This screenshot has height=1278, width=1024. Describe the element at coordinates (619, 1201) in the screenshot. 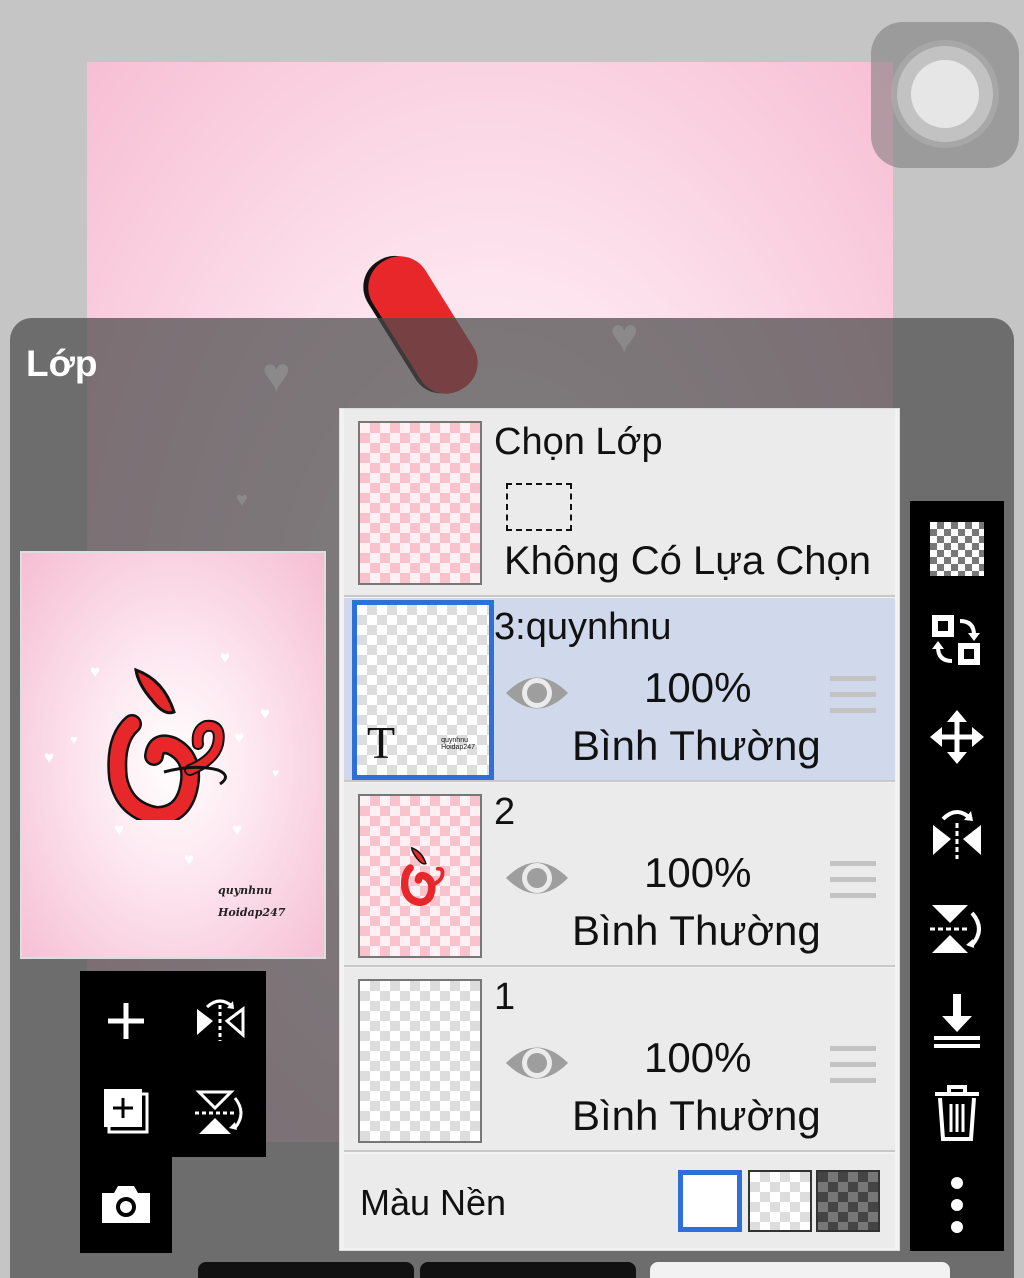

I see `background-color-row: Màu Nền` at that location.